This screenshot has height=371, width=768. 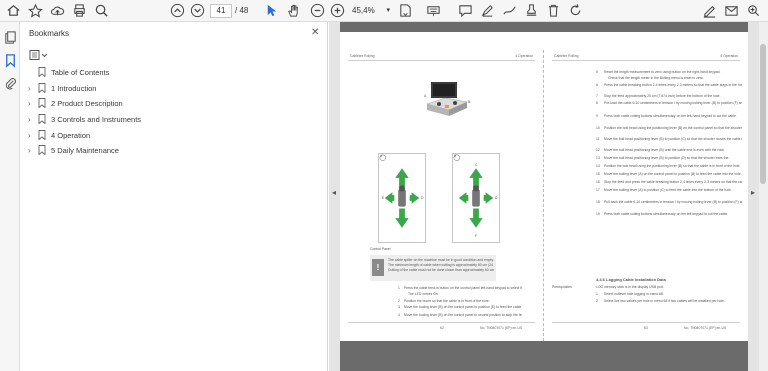 What do you see at coordinates (634, 294) in the screenshot?
I see `step-text: Select cutlevel hole logging in menu 68.` at bounding box center [634, 294].